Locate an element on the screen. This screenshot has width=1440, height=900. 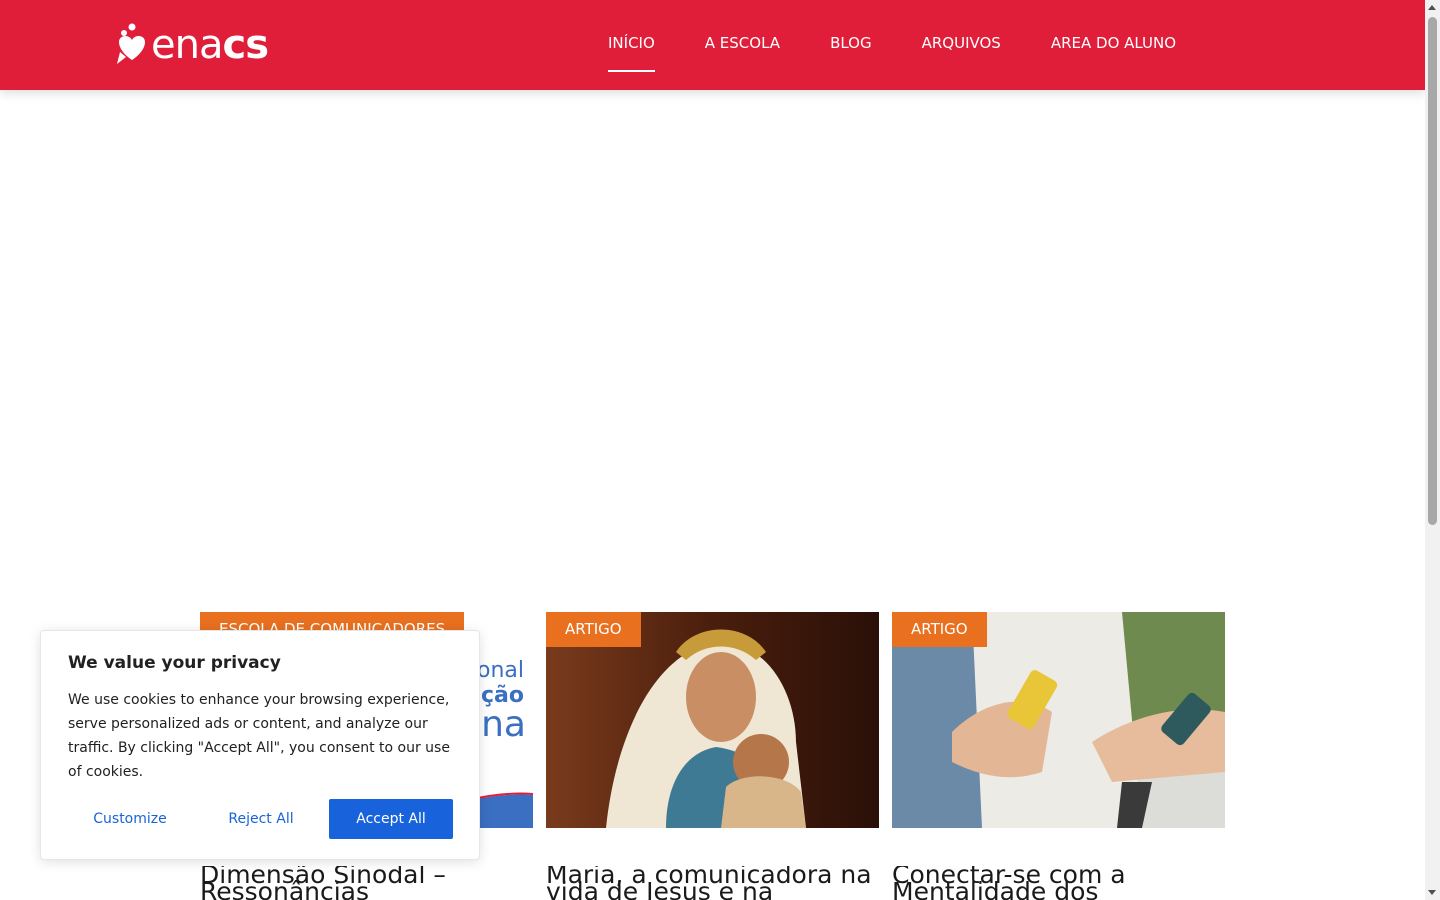
reject-all-button: Reject All is located at coordinates (261, 819).